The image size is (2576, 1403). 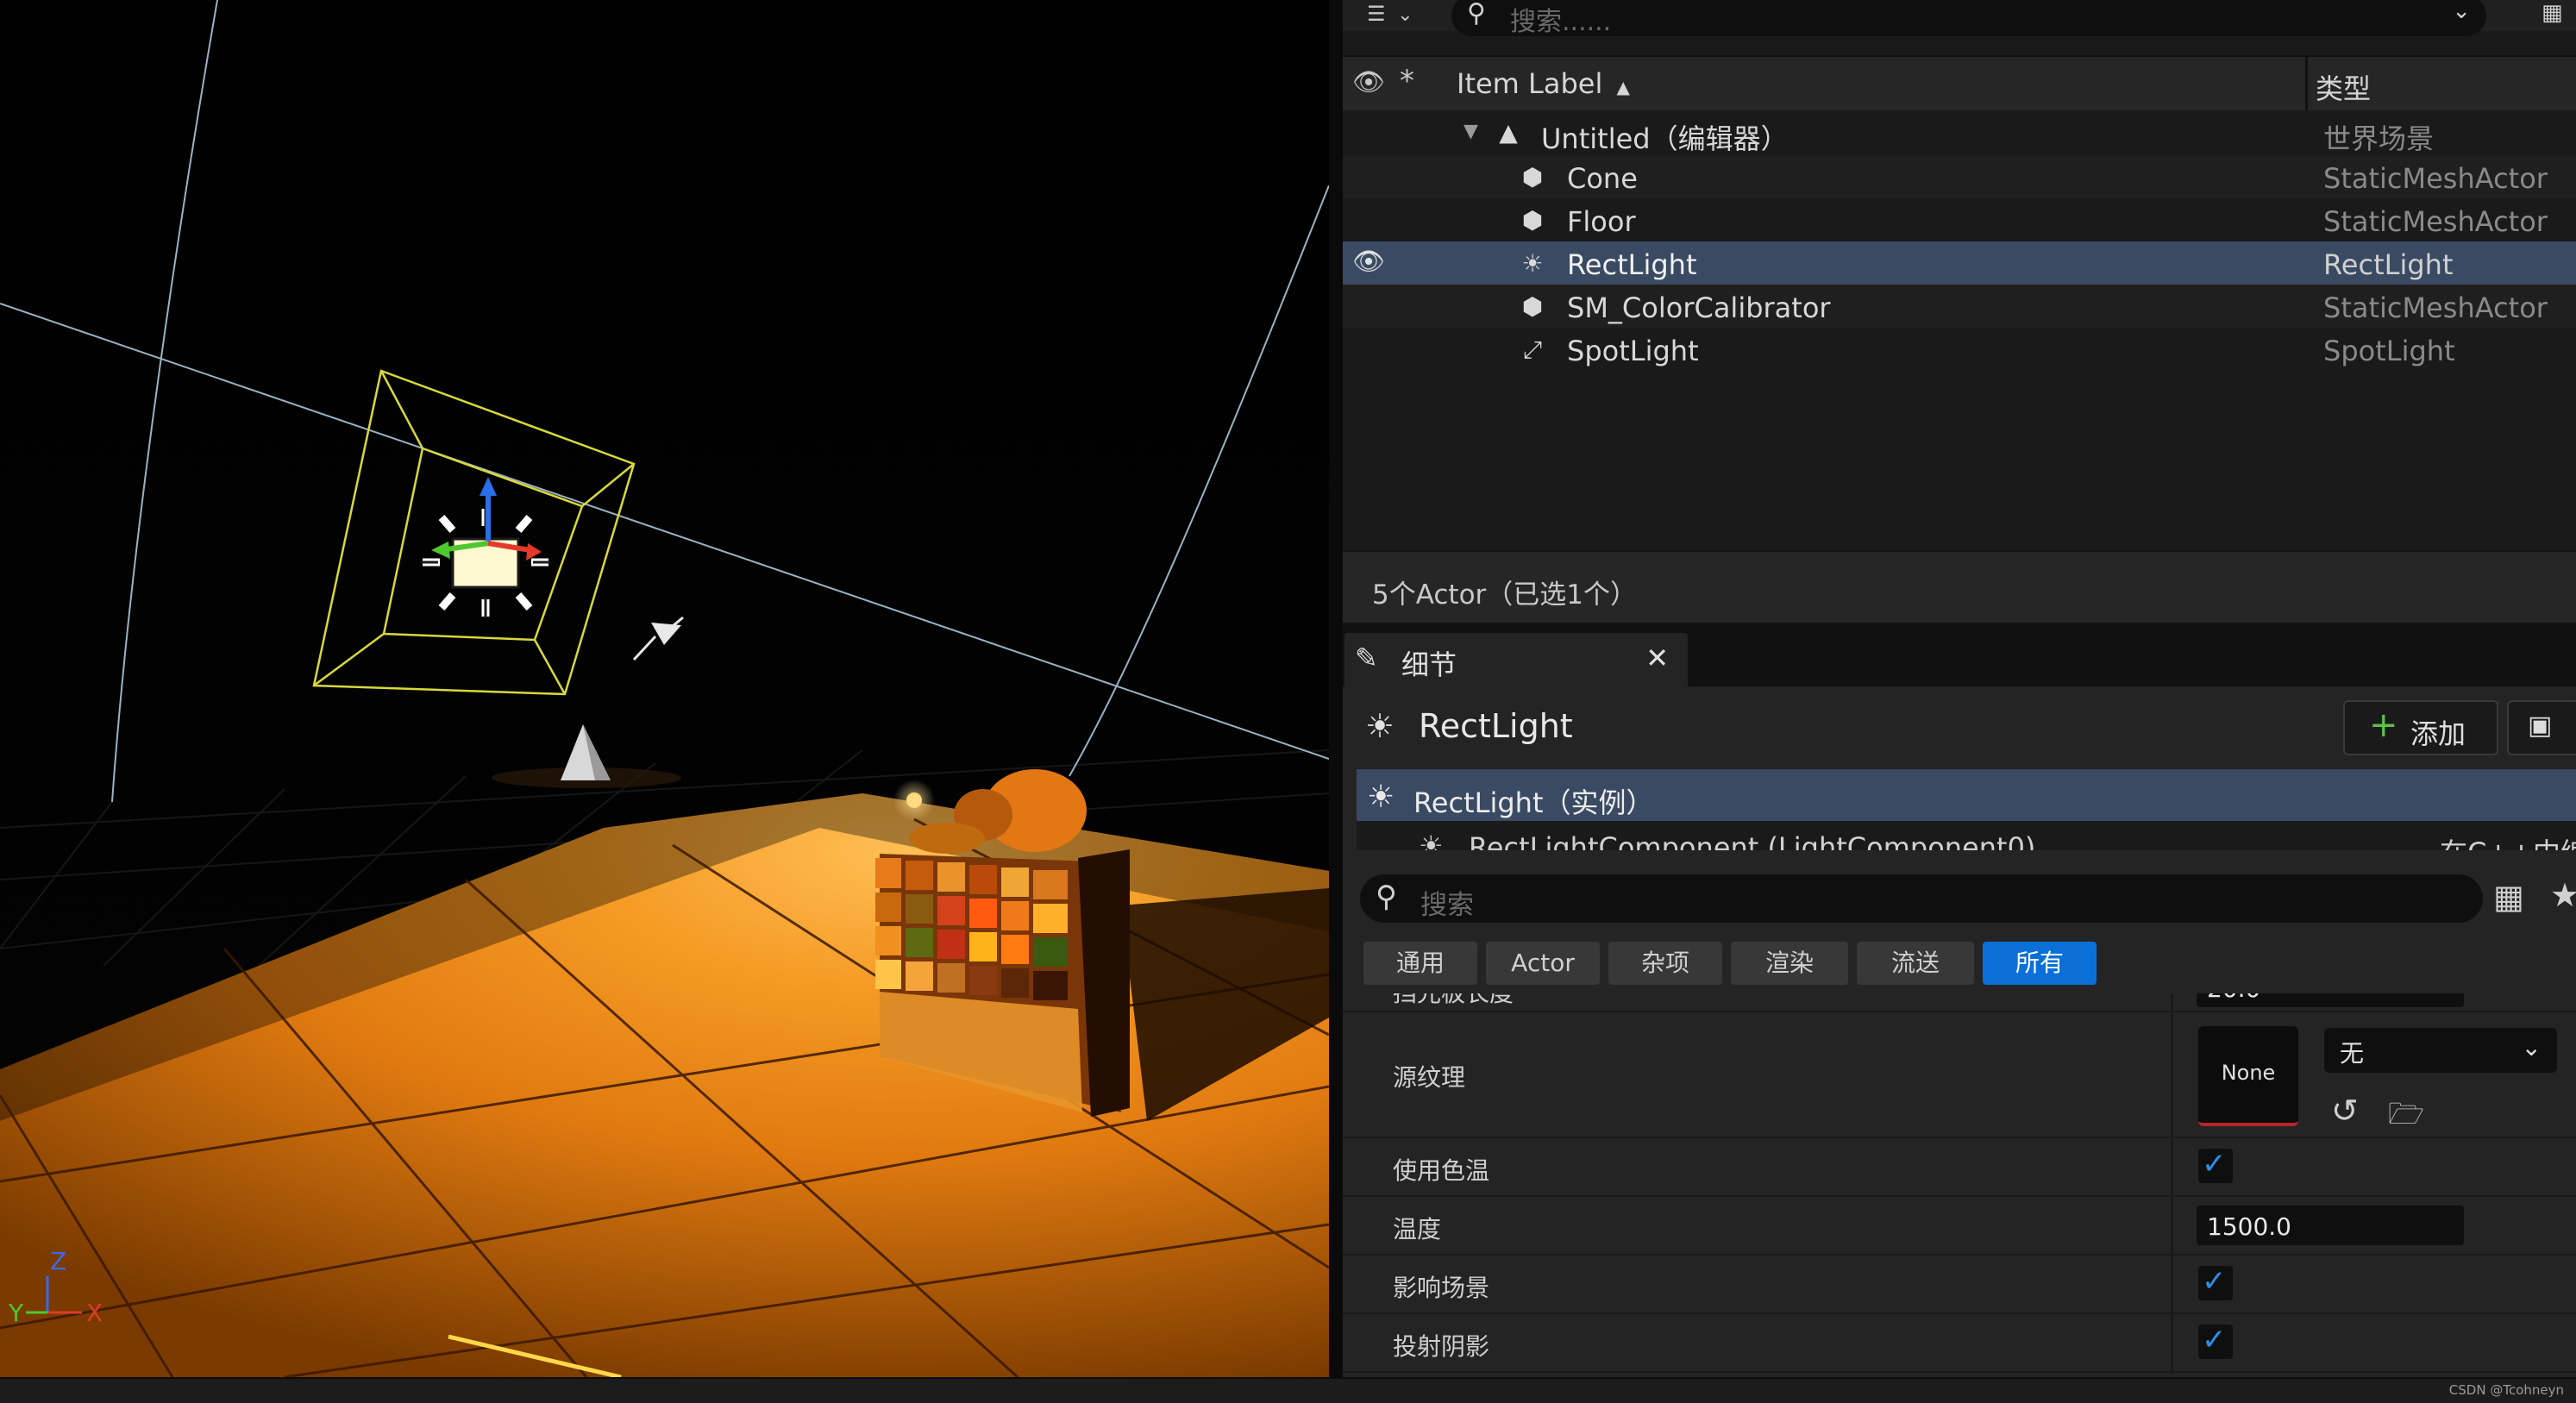 What do you see at coordinates (1516, 659) in the screenshot?
I see `tab-details: ✎ 细节 ✕` at bounding box center [1516, 659].